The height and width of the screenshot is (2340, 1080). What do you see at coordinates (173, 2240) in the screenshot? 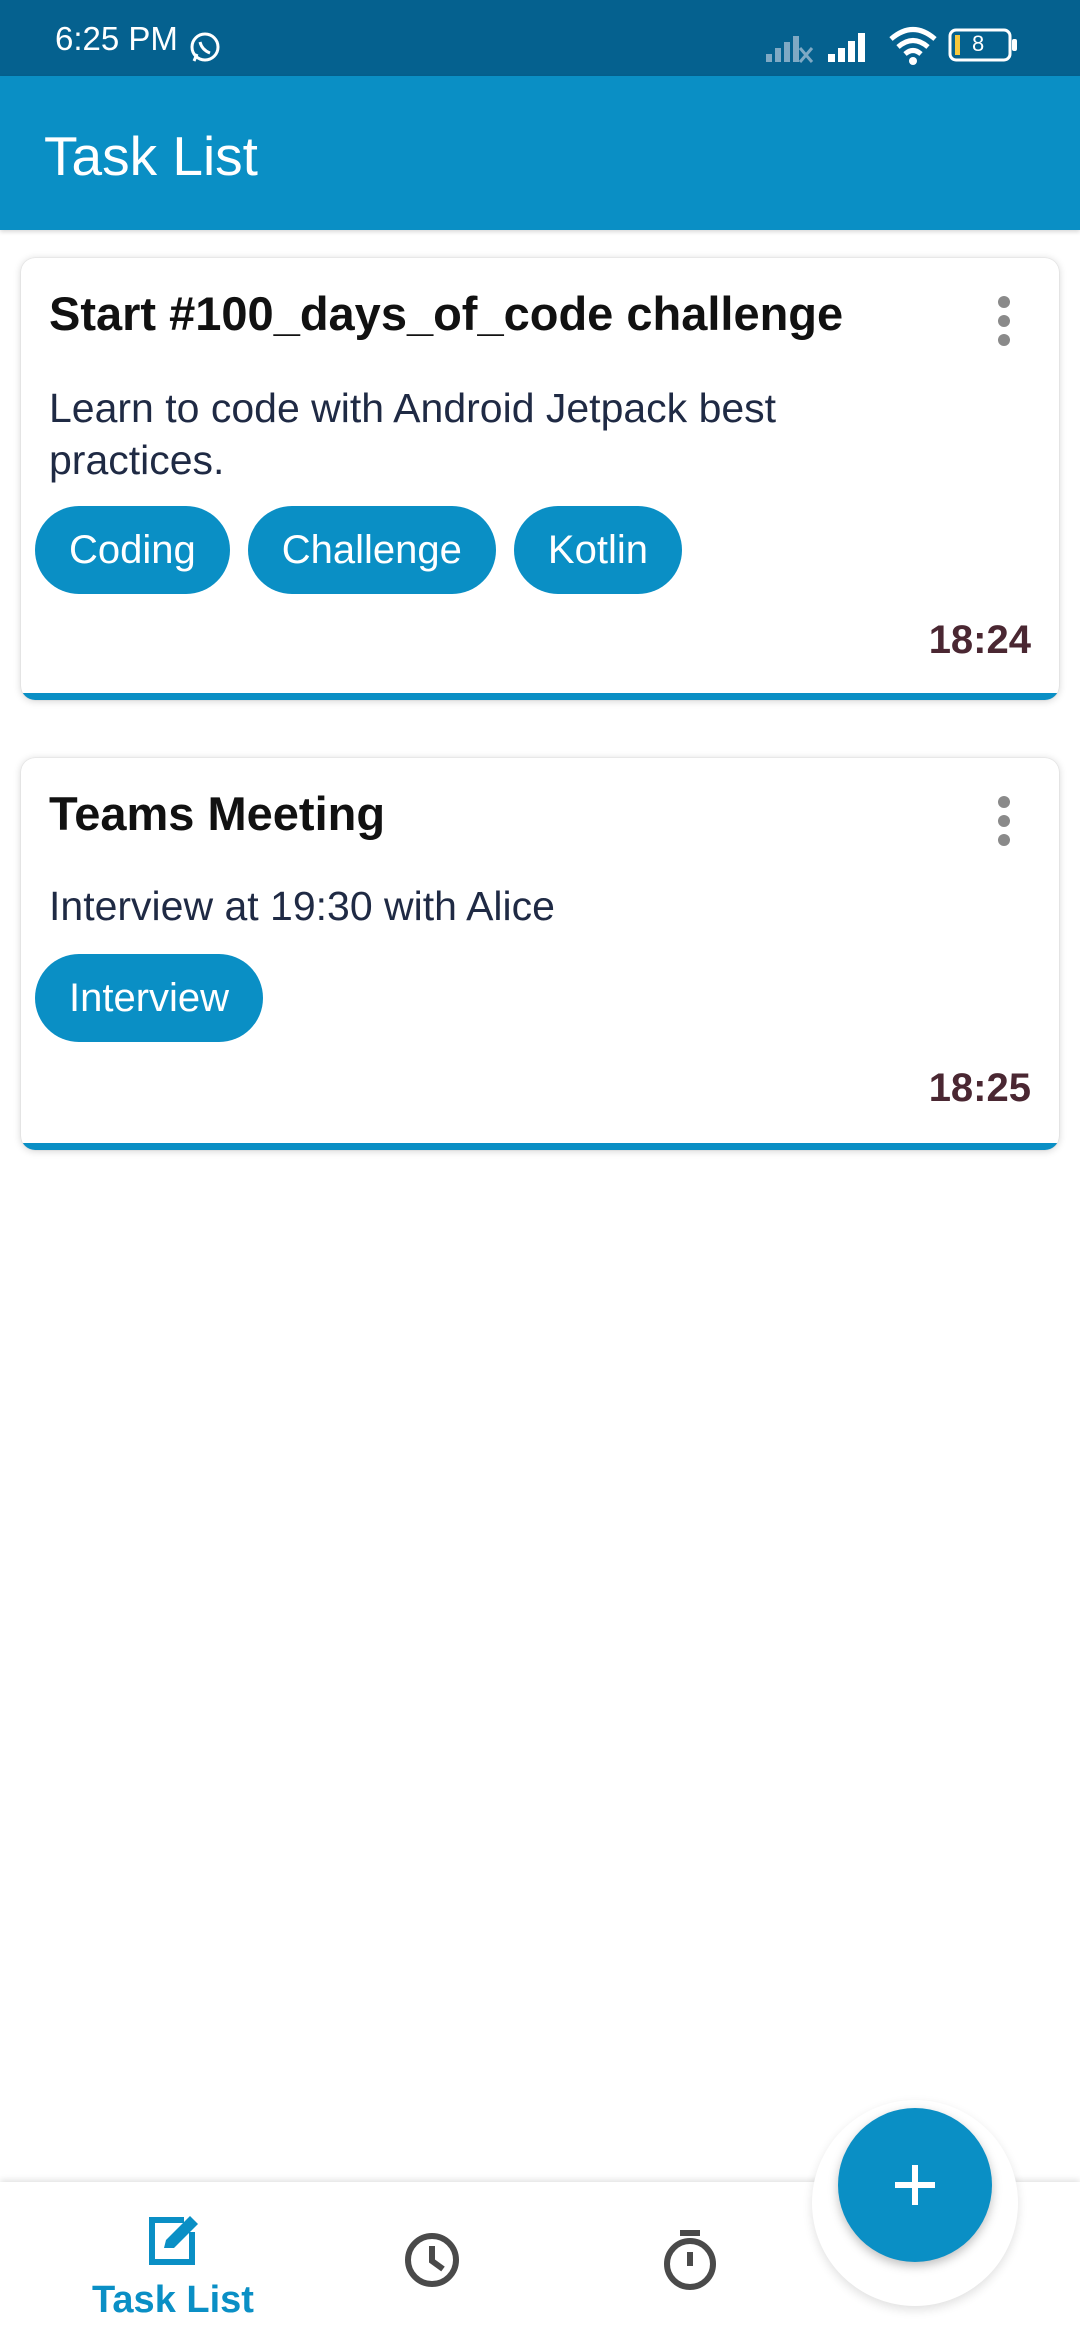
I see `edit-icon` at bounding box center [173, 2240].